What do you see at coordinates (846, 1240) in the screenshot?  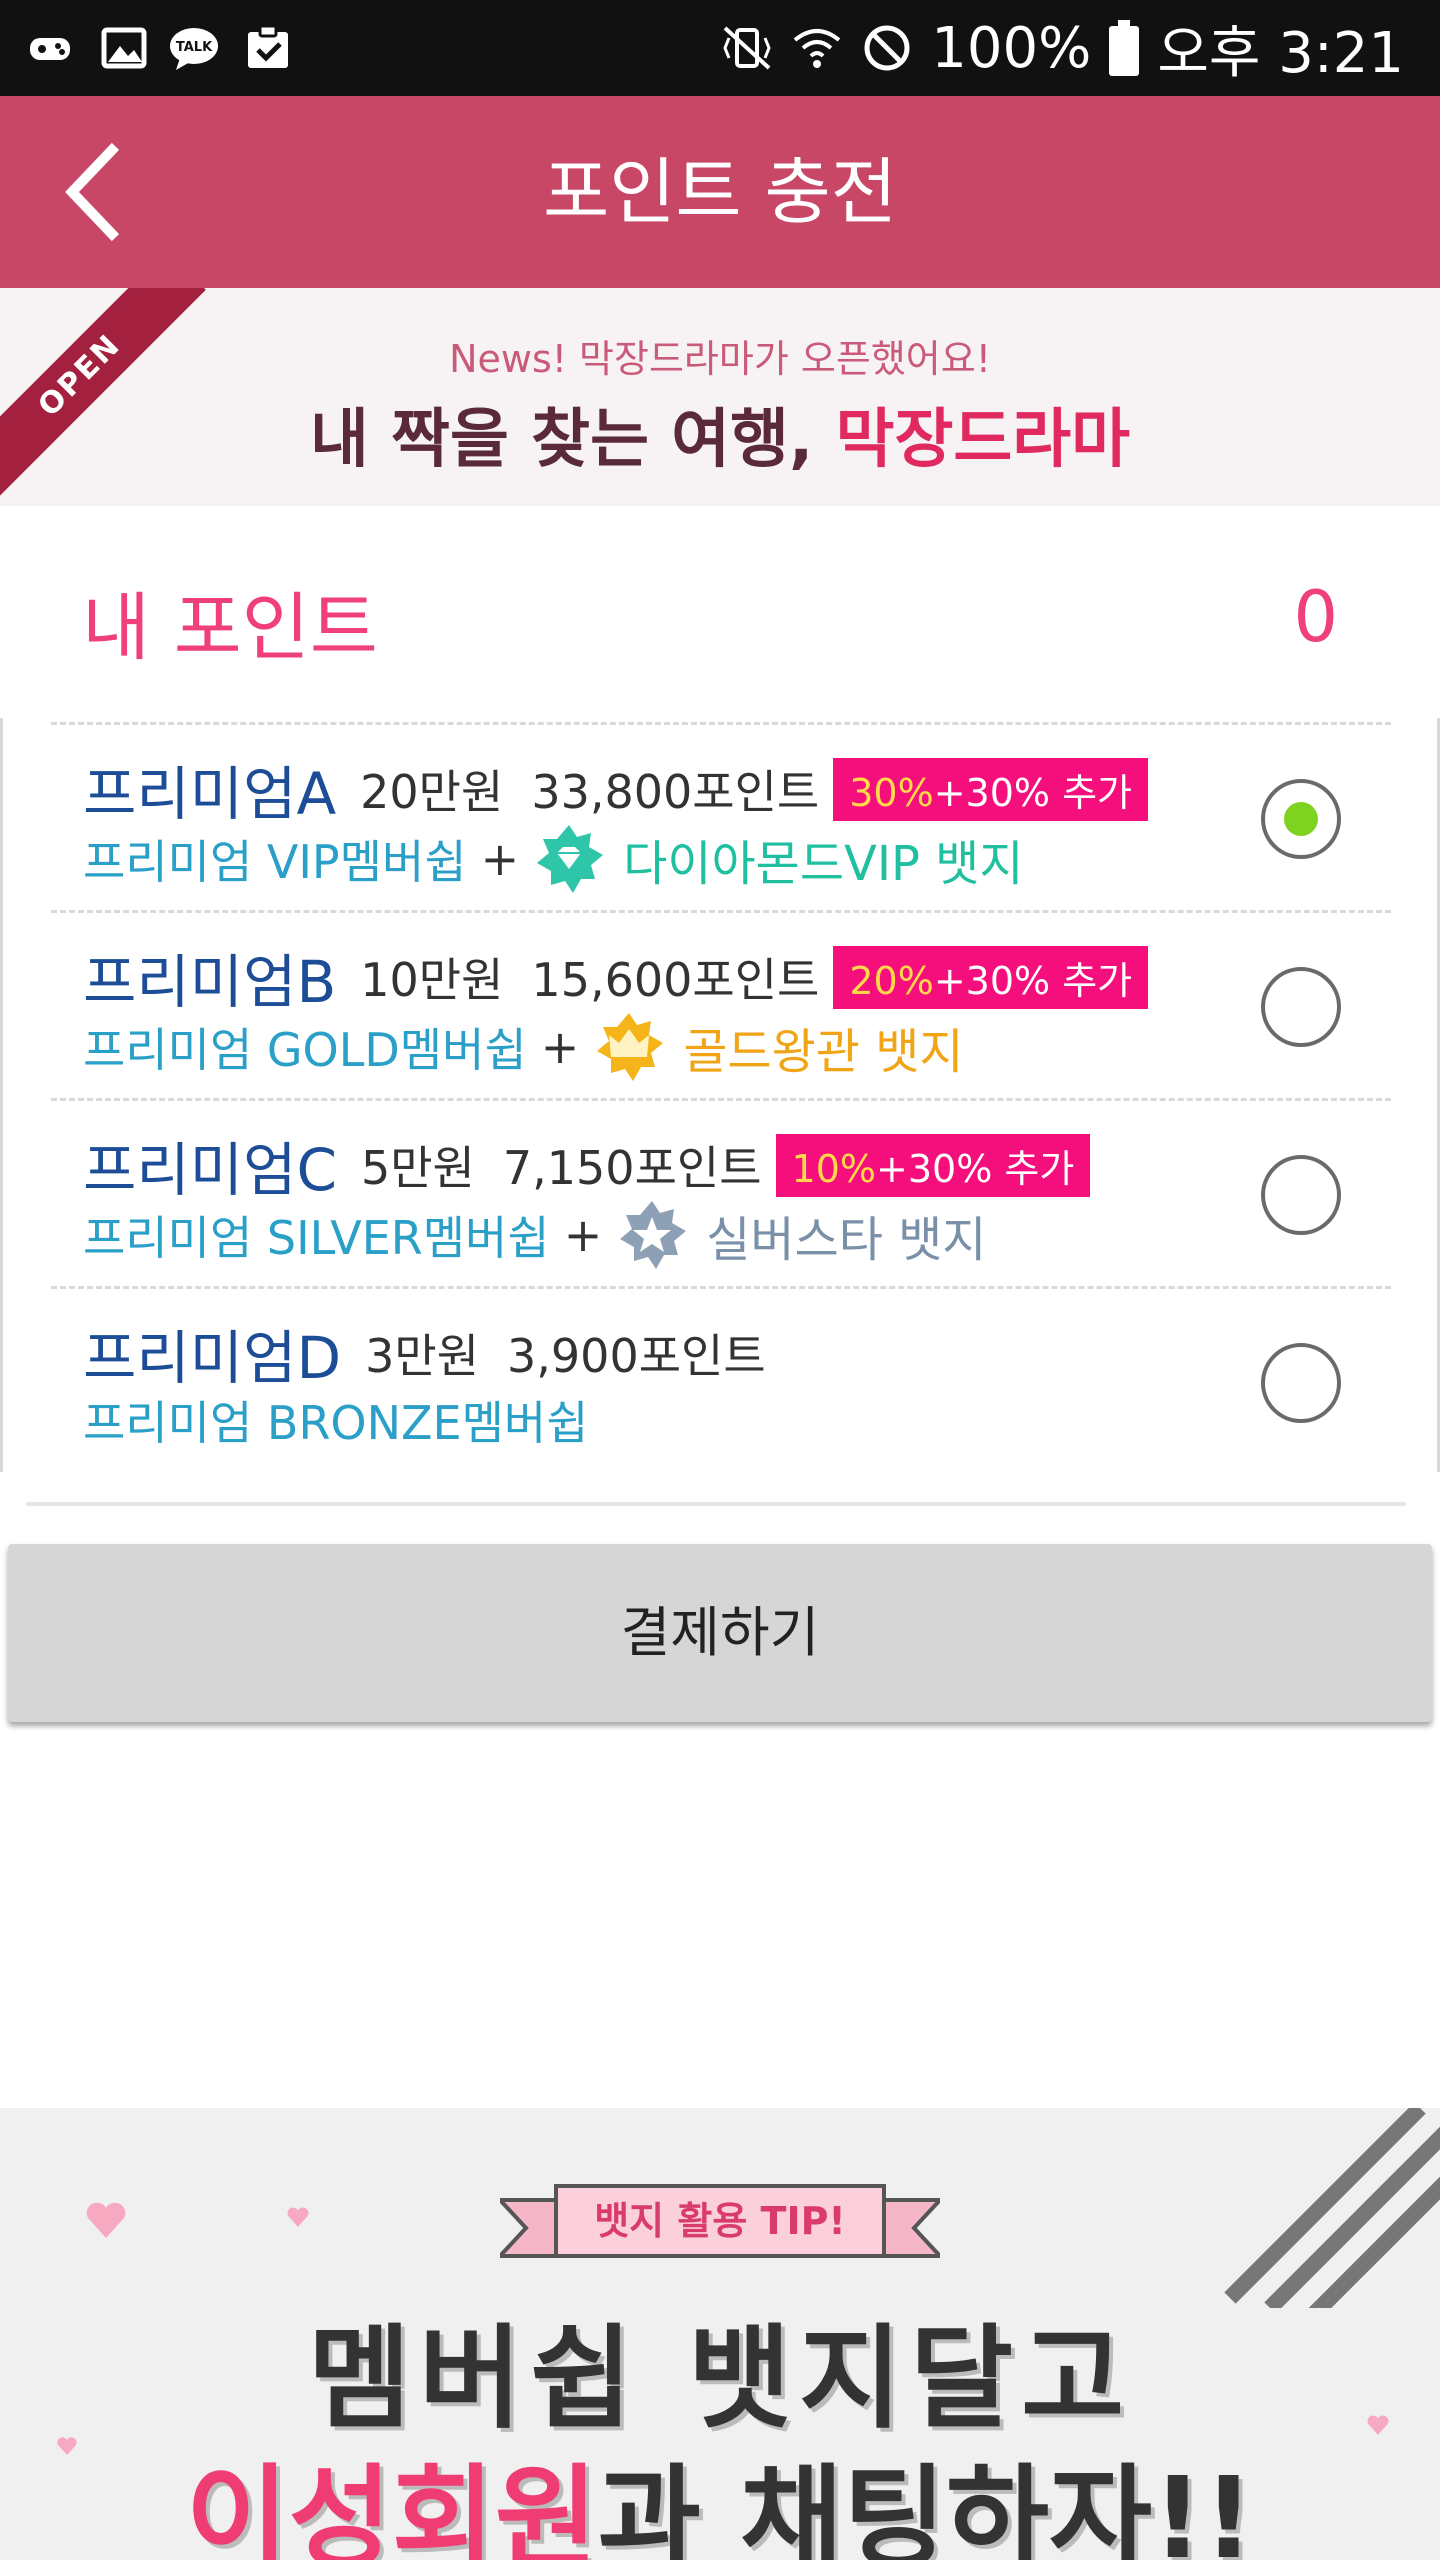 I see `badge-name: 실버스타 뱃지` at bounding box center [846, 1240].